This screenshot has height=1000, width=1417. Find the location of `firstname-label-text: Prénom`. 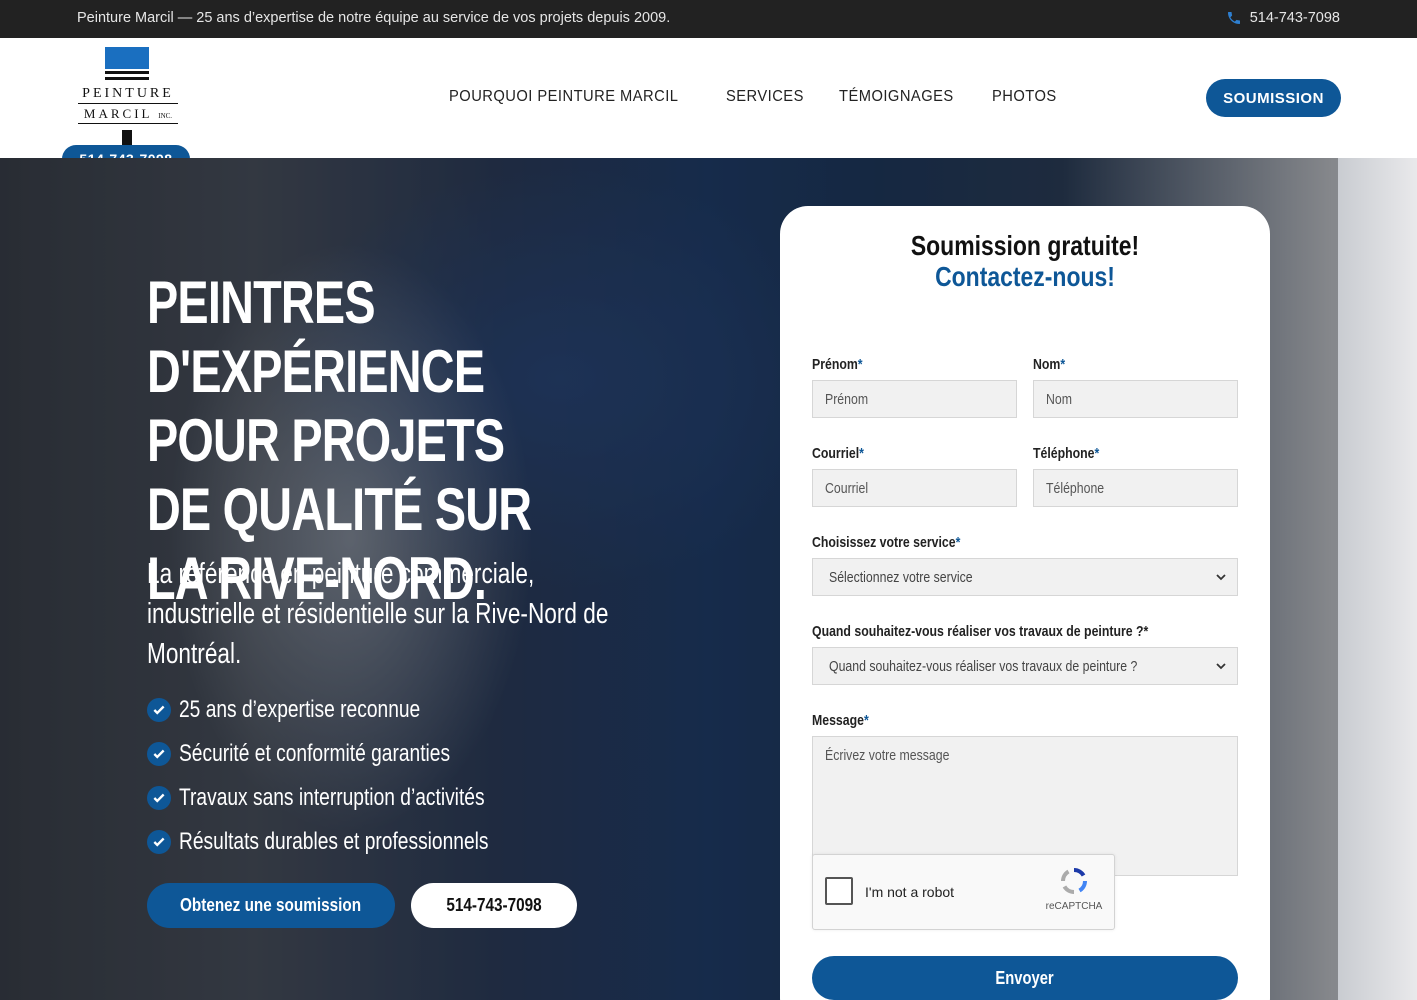

firstname-label-text: Prénom is located at coordinates (835, 364).